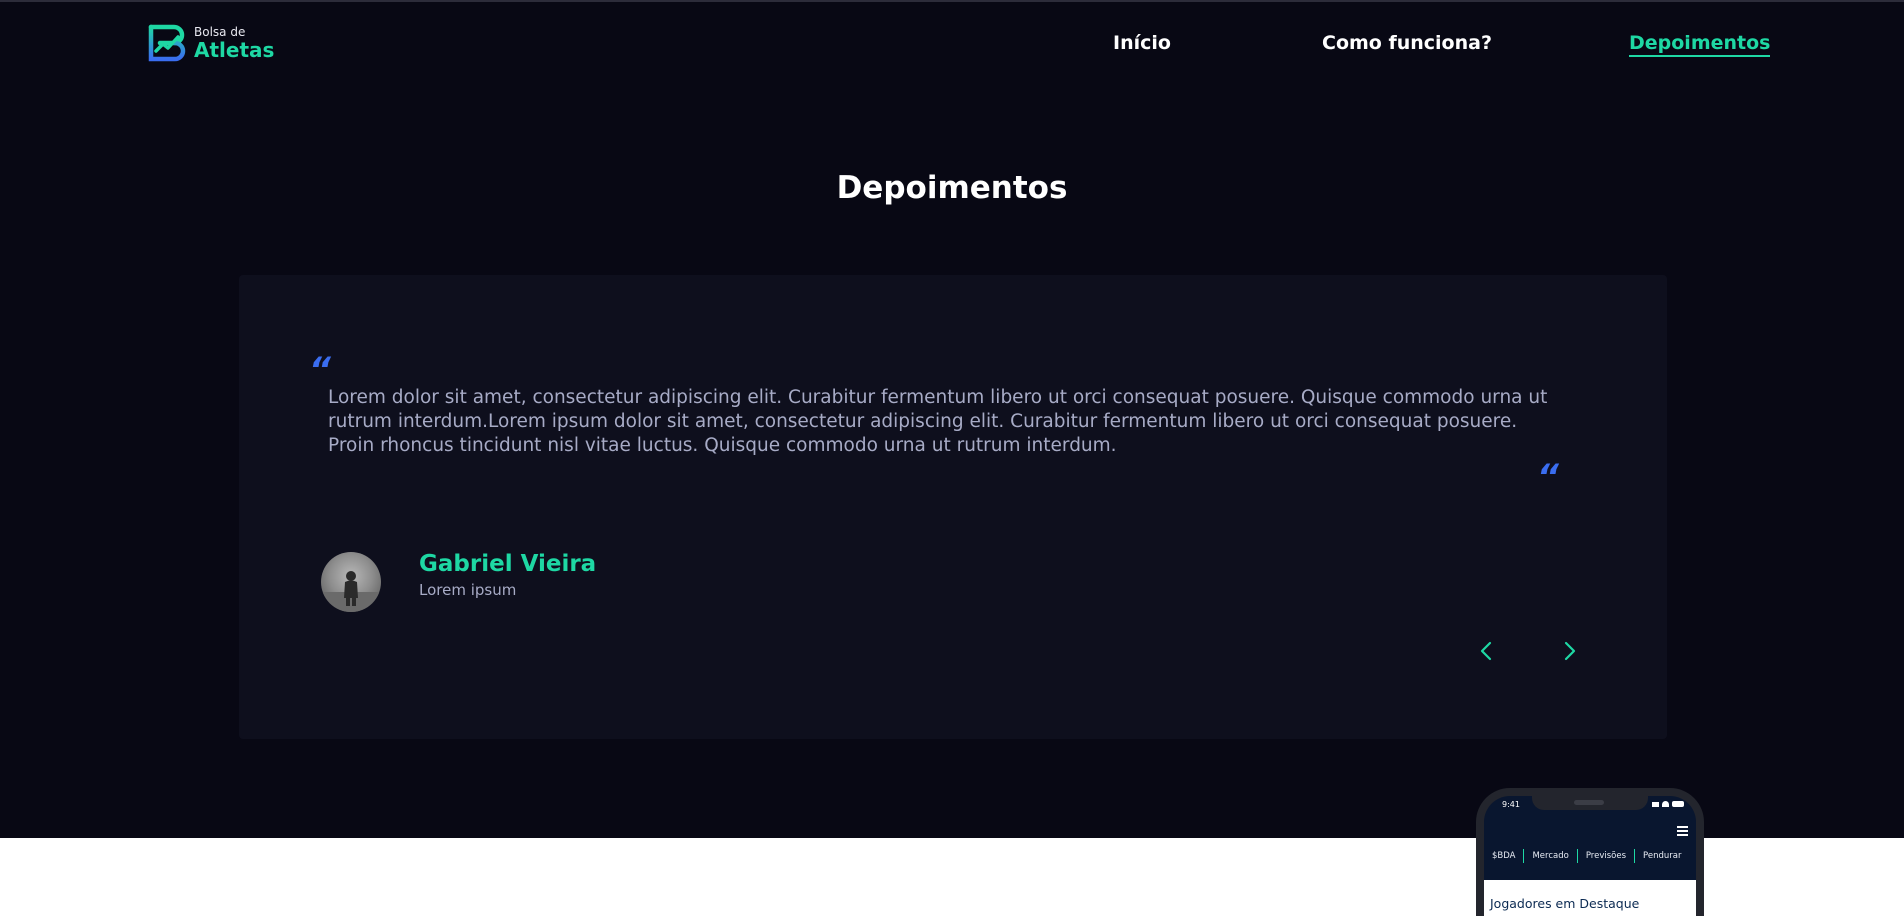  What do you see at coordinates (468, 590) in the screenshot?
I see `author-role: Lorem ipsum` at bounding box center [468, 590].